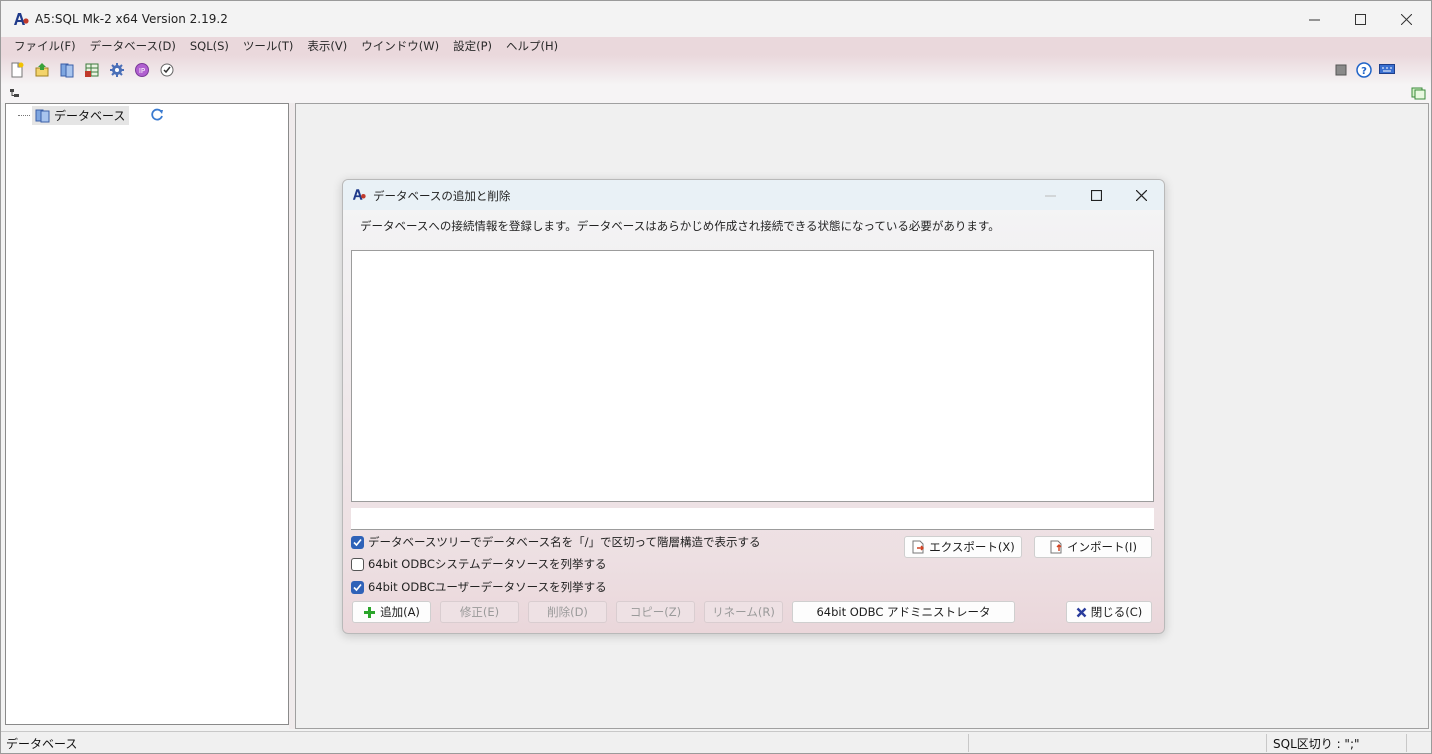  I want to click on help-icon: ?, so click(1364, 70).